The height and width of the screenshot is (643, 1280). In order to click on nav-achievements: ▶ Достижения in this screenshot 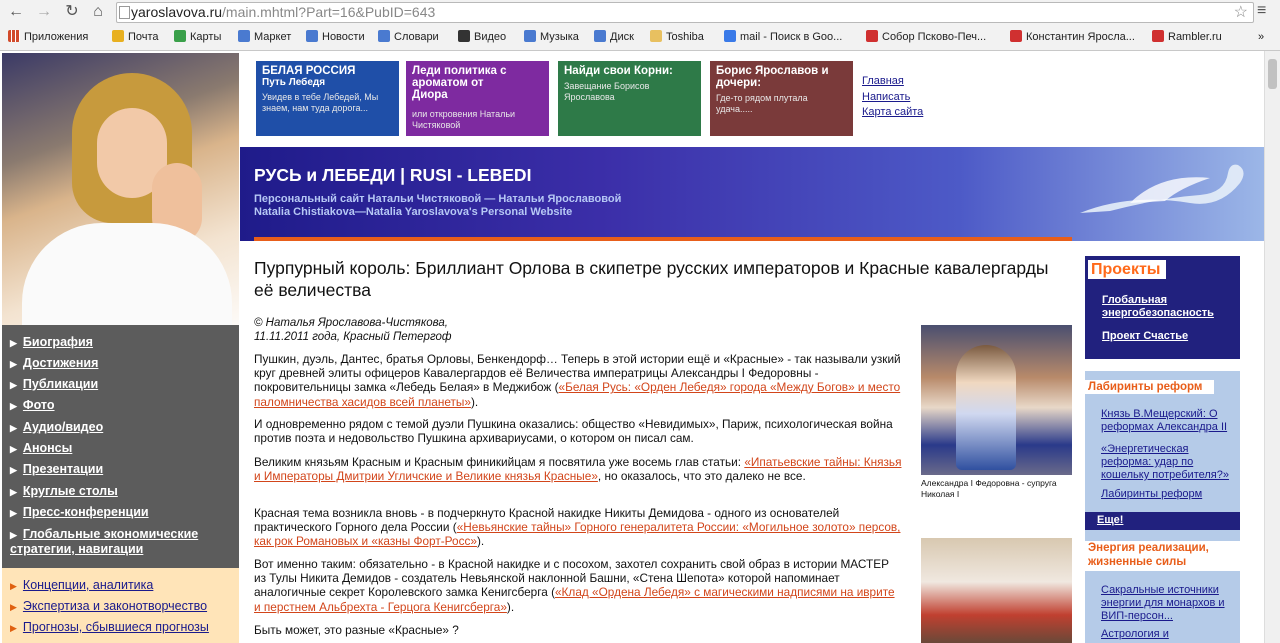, I will do `click(54, 363)`.